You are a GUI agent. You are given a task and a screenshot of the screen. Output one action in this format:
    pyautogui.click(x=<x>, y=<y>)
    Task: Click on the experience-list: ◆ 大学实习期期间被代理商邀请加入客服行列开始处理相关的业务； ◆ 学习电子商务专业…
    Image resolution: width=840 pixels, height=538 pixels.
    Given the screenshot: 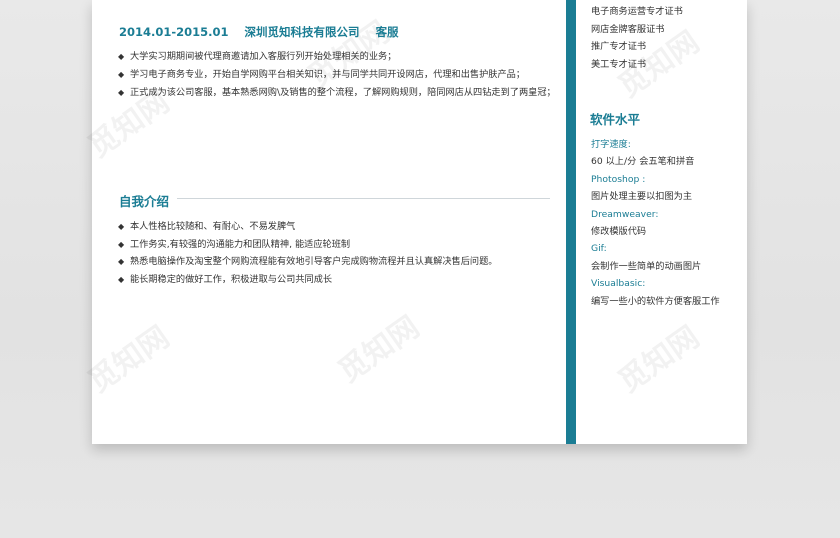 What is the action you would take?
    pyautogui.click(x=336, y=76)
    